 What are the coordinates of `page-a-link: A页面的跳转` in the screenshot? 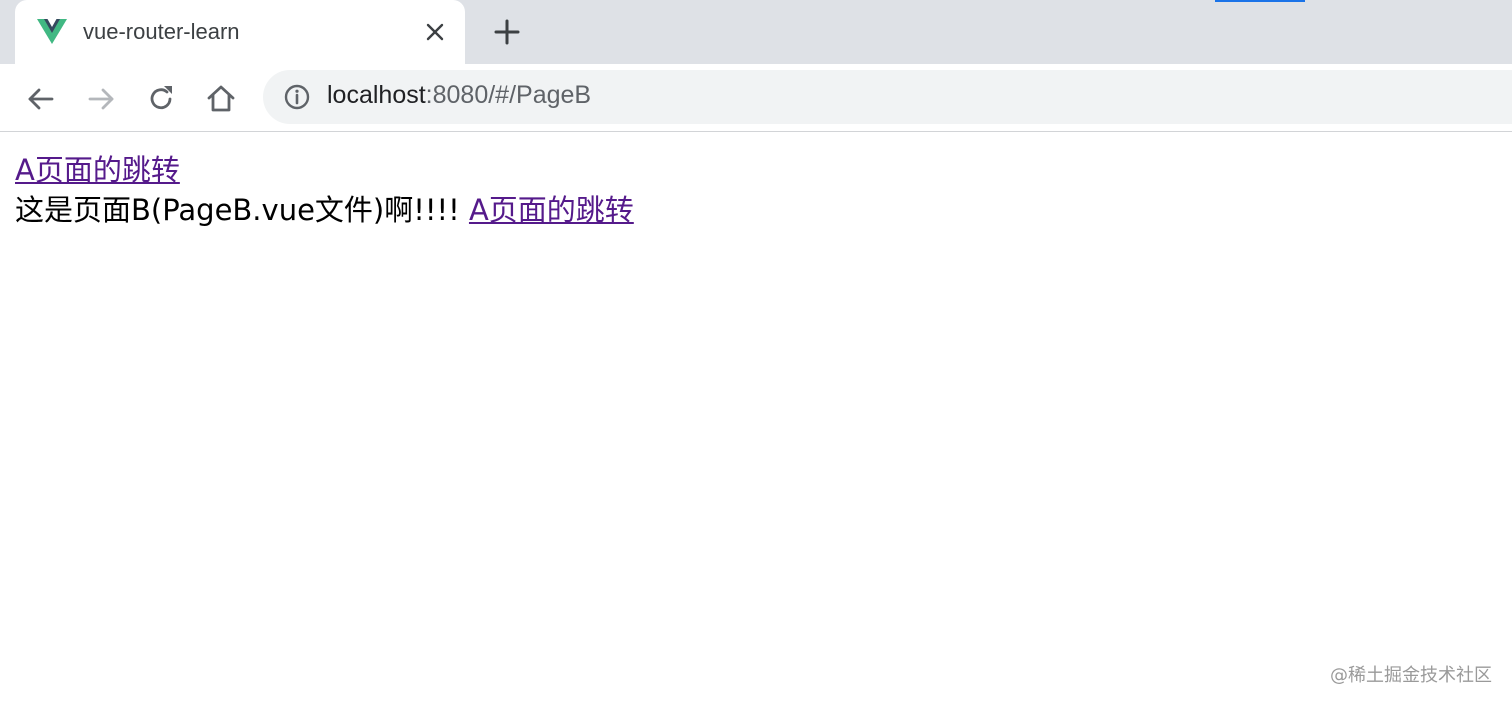 It's located at (97, 170).